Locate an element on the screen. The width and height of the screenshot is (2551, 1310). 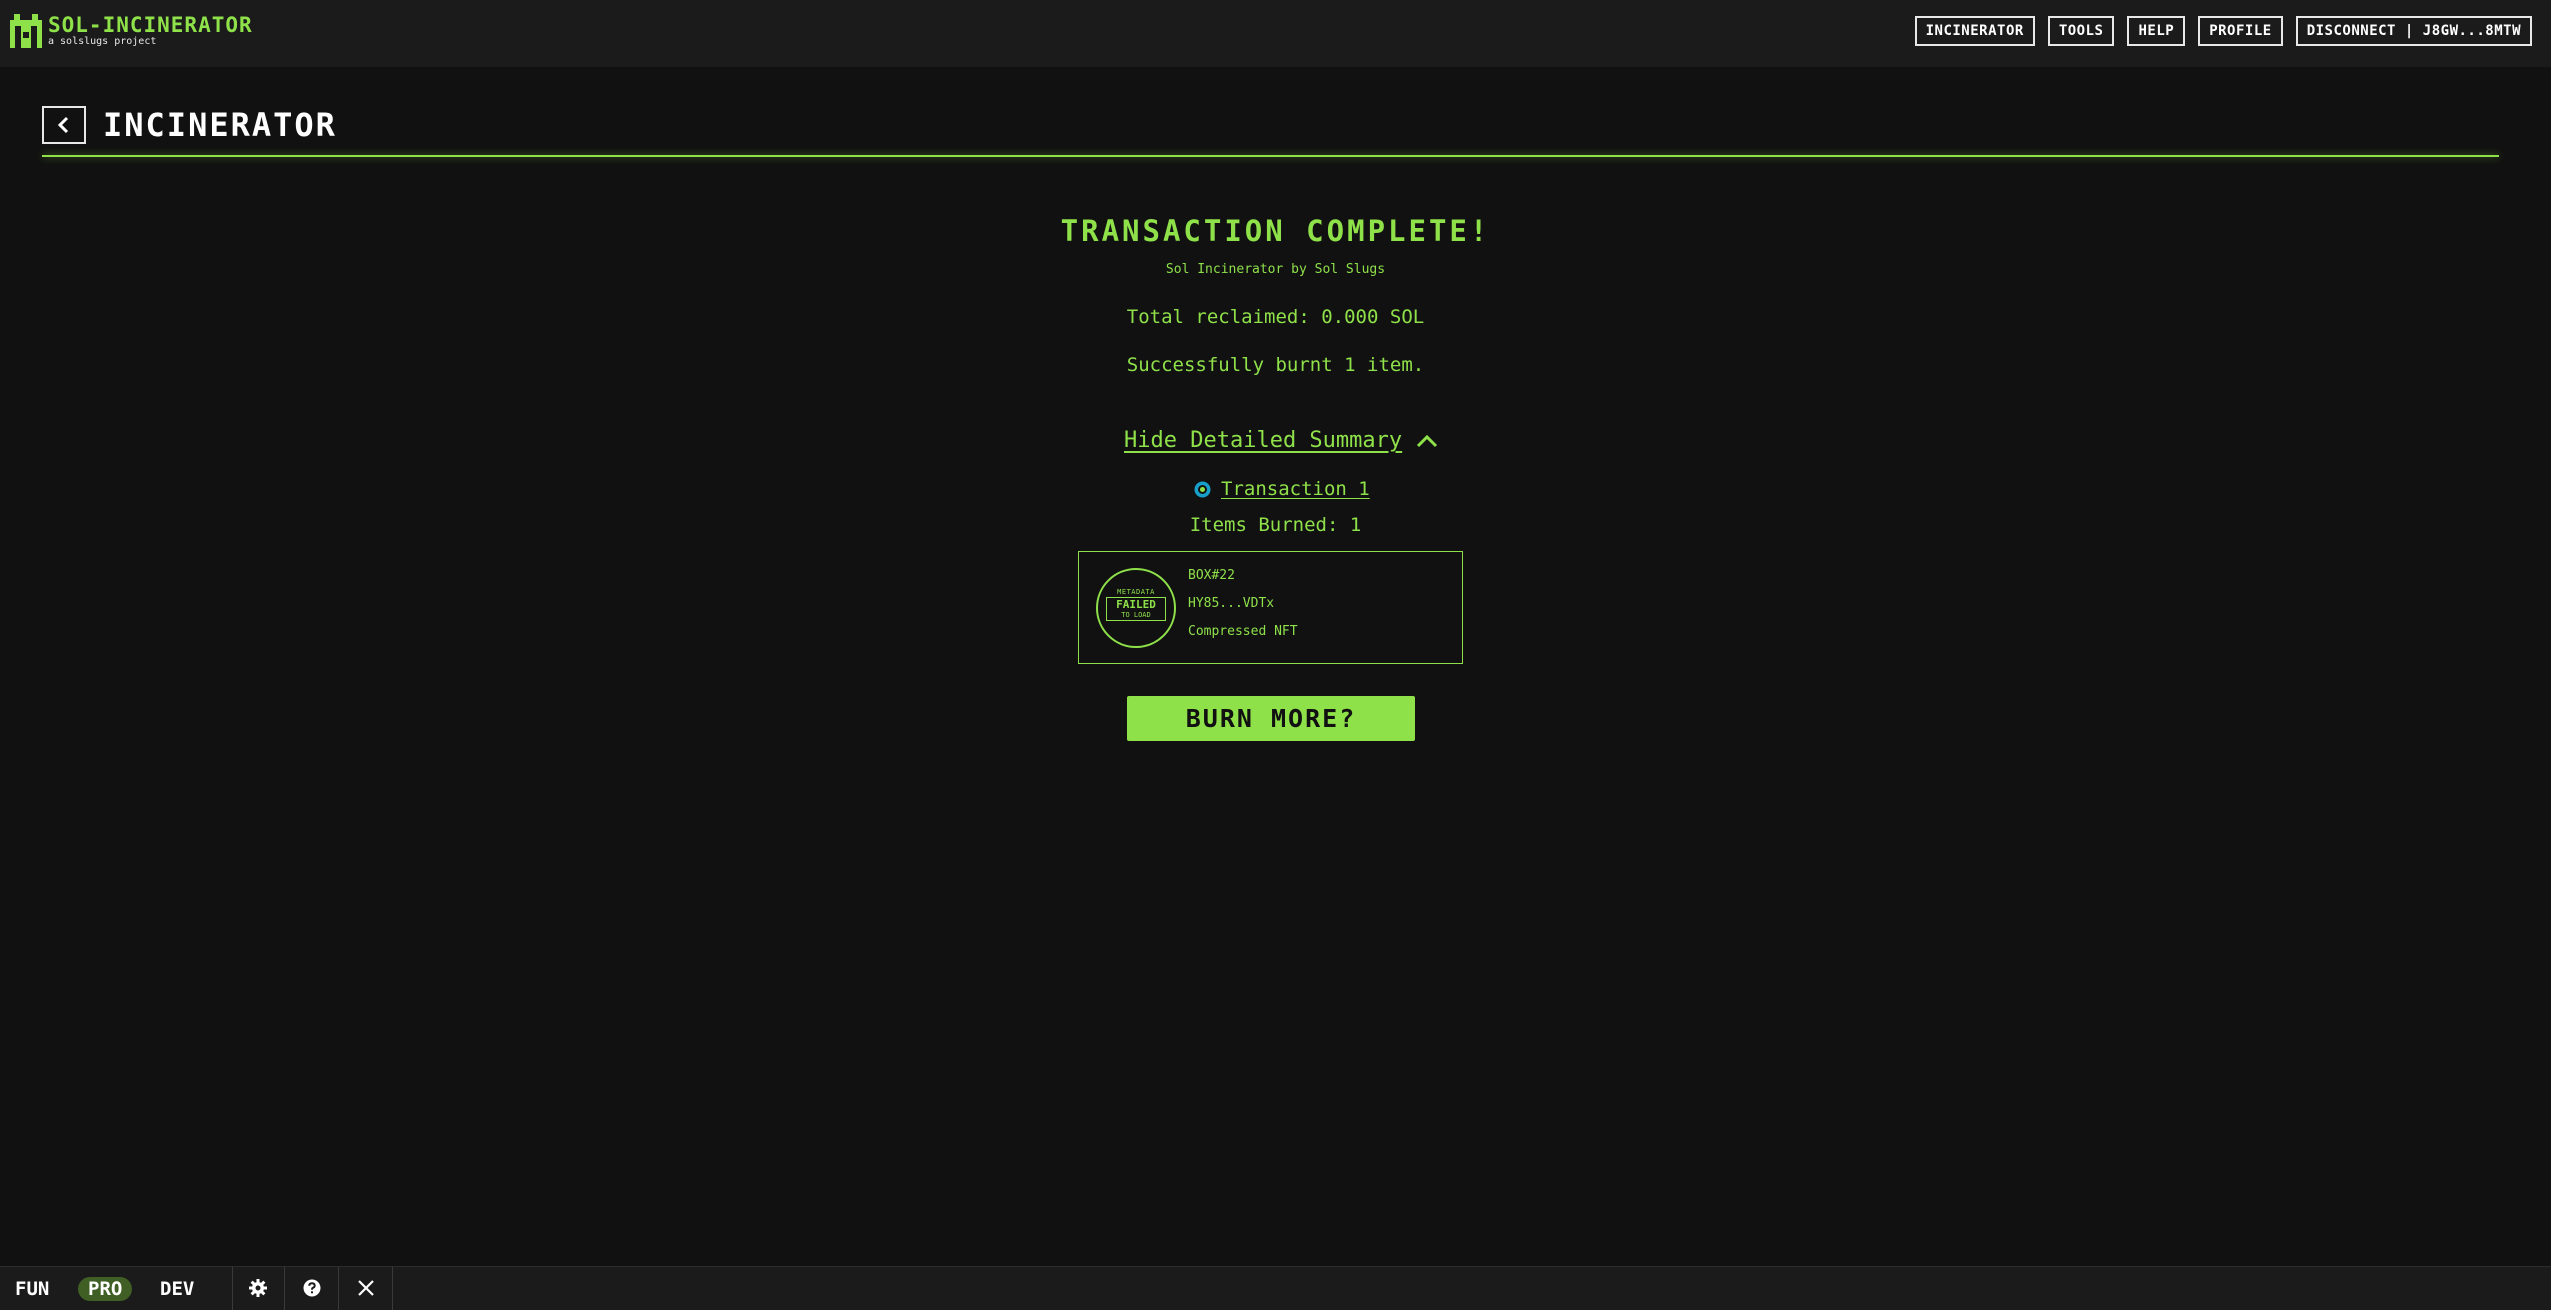
nav-tools-button: TOOLS is located at coordinates (2081, 31).